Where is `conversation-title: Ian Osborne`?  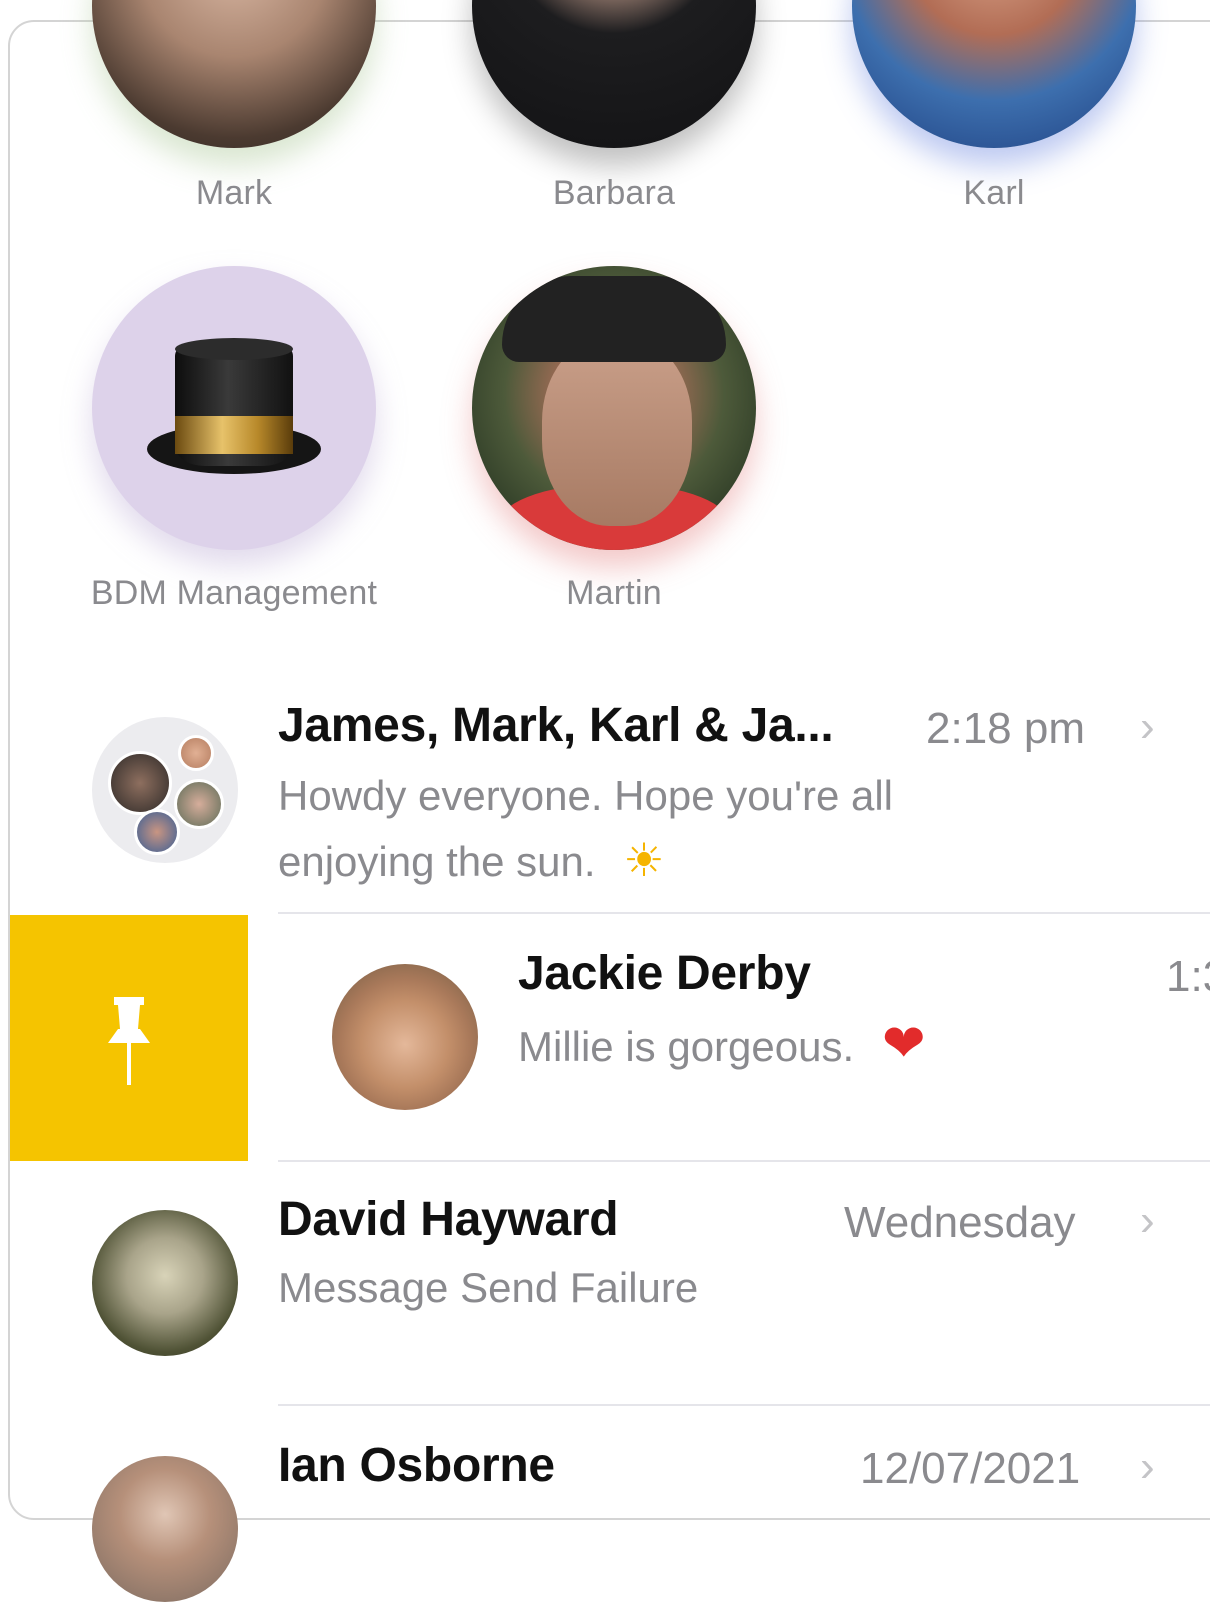 conversation-title: Ian Osborne is located at coordinates (416, 1465).